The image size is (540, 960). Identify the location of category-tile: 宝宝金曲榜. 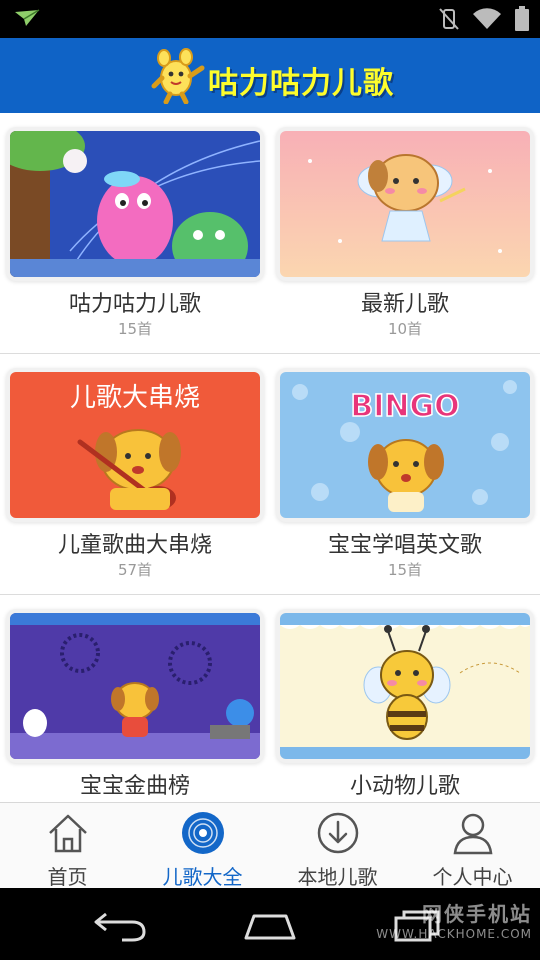
(135, 708).